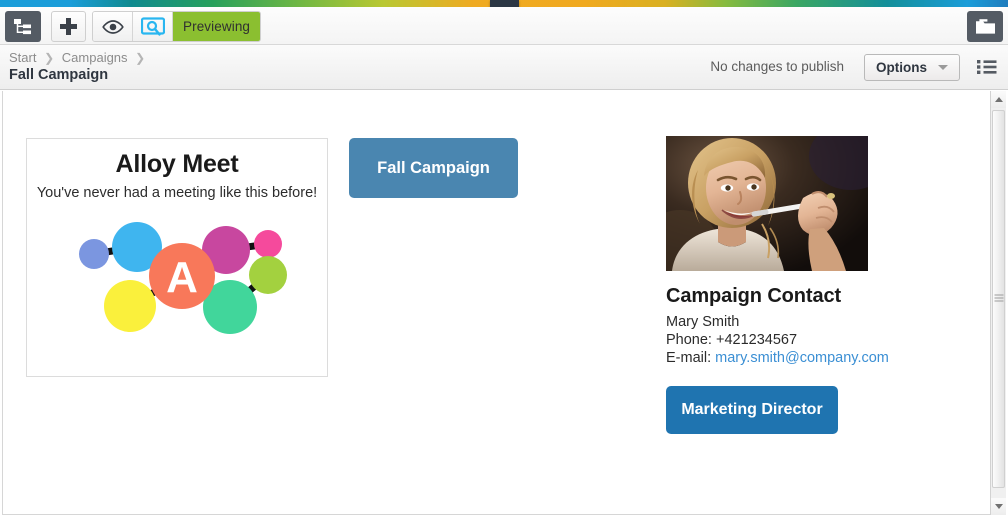 This screenshot has width=1008, height=517. I want to click on list-icon, so click(987, 67).